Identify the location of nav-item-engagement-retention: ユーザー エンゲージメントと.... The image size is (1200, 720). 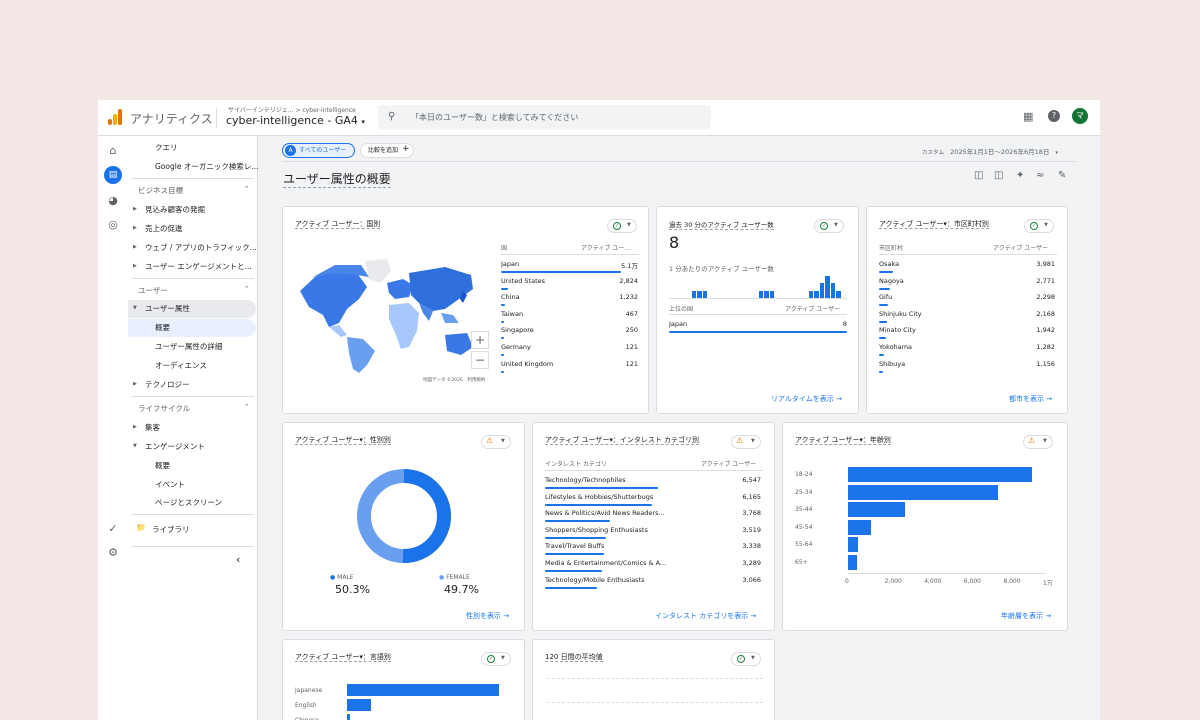
(198, 266).